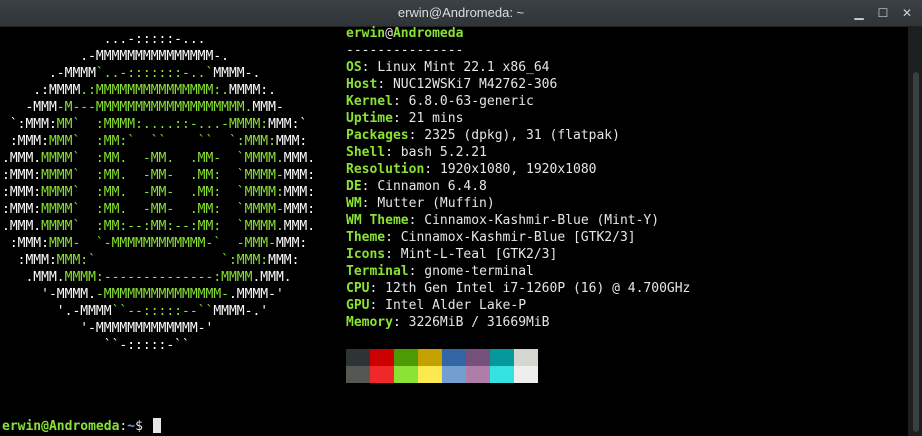 Image resolution: width=922 pixels, height=436 pixels. I want to click on scrollbar, so click(915, 231).